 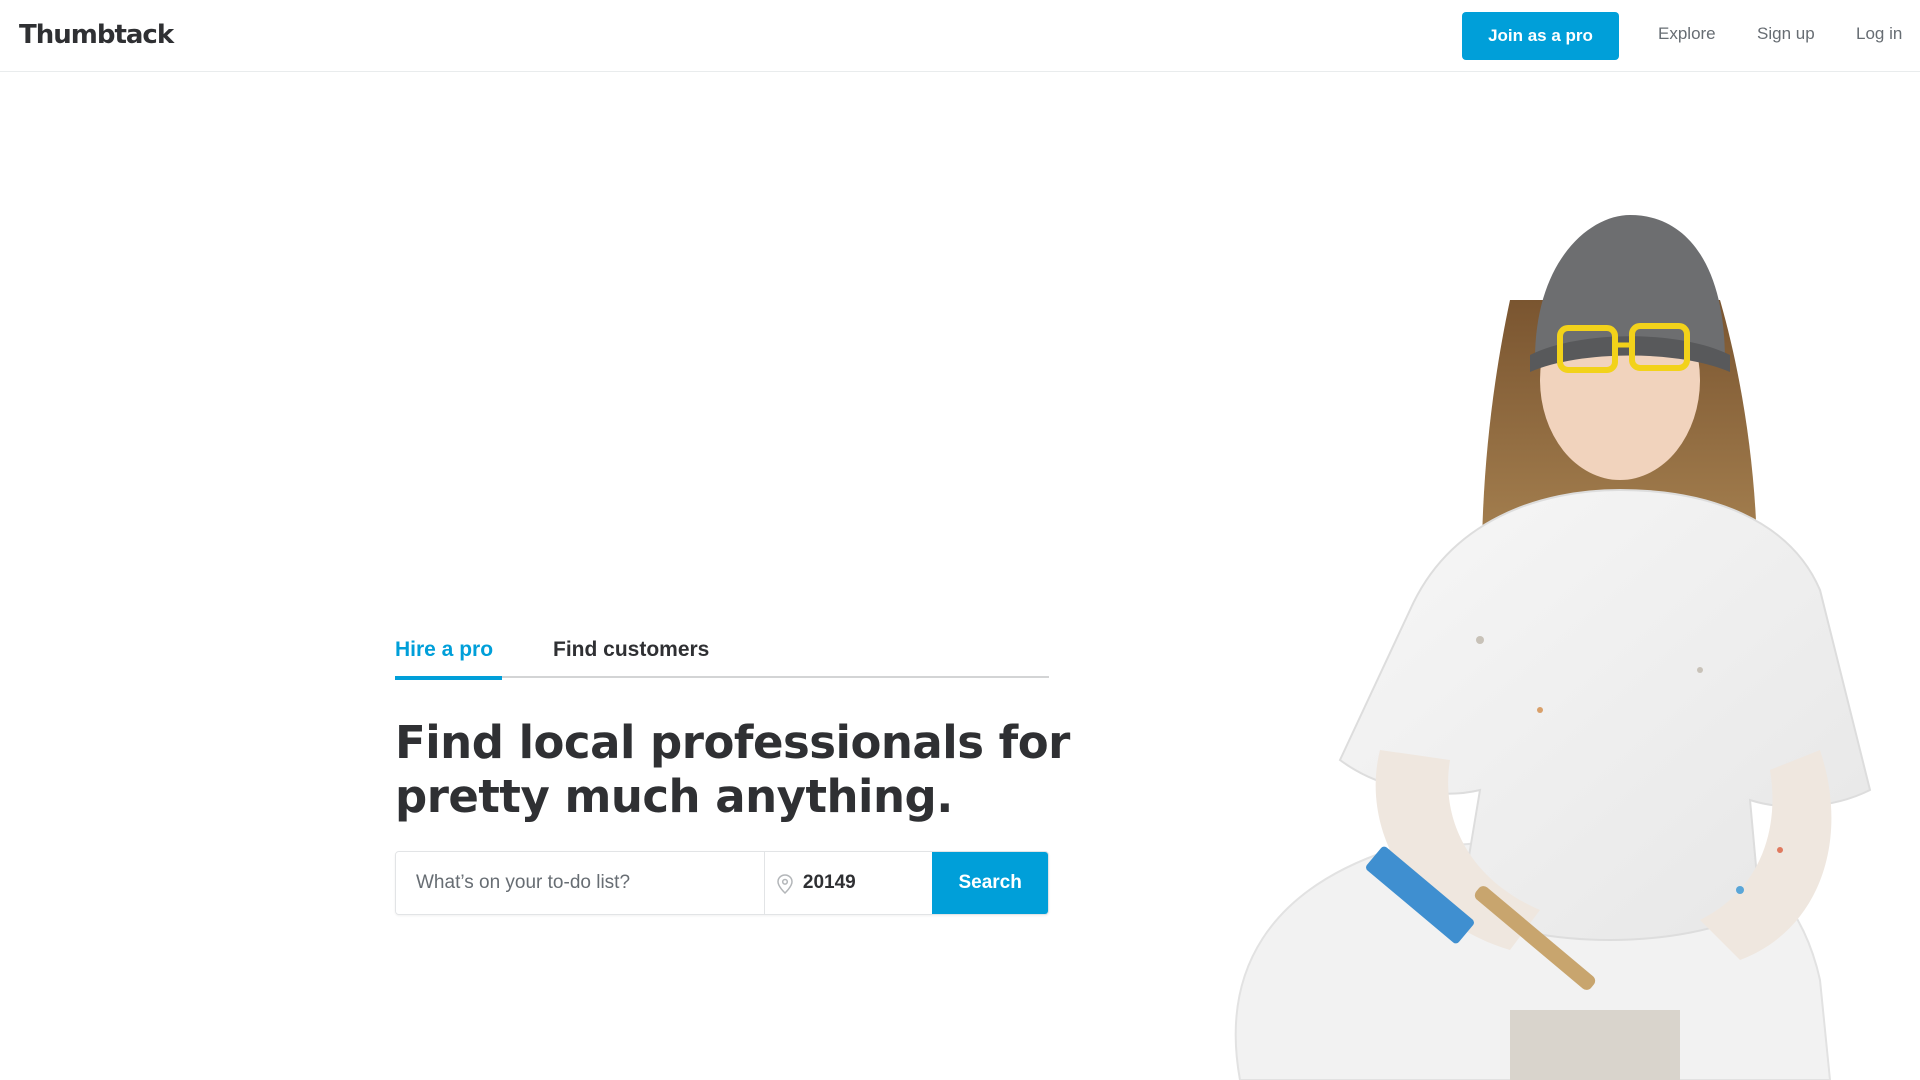 What do you see at coordinates (631, 657) in the screenshot?
I see `tab-find-customers: Find customers` at bounding box center [631, 657].